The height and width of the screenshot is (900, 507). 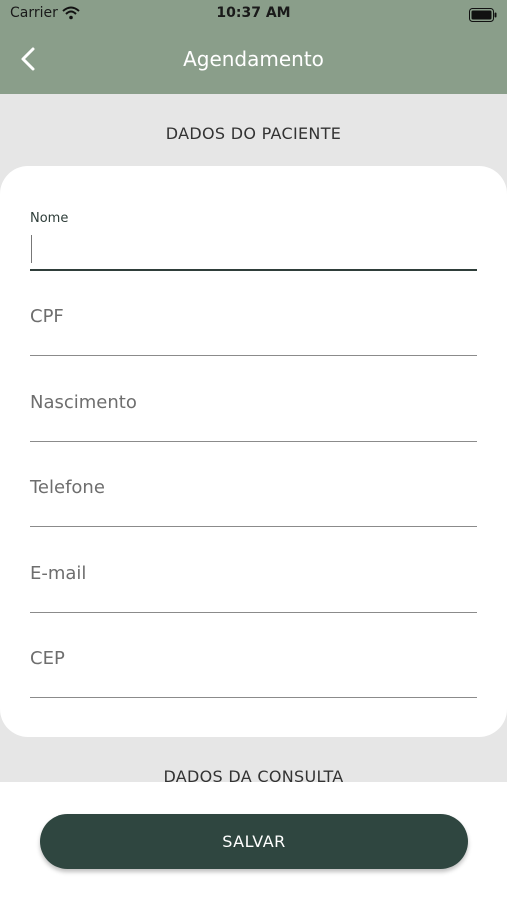 What do you see at coordinates (58, 573) in the screenshot?
I see `email-label: E-mail` at bounding box center [58, 573].